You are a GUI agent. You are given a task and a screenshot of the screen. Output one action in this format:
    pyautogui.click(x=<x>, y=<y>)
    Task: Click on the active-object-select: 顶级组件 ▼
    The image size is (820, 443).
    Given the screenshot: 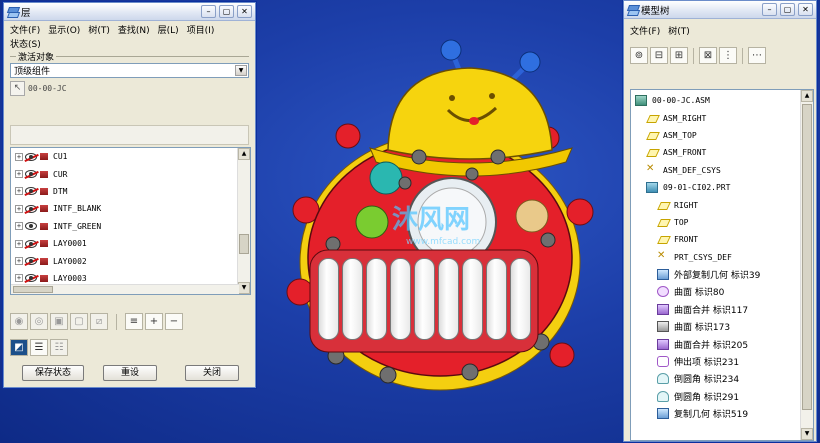 What is the action you would take?
    pyautogui.click(x=129, y=70)
    